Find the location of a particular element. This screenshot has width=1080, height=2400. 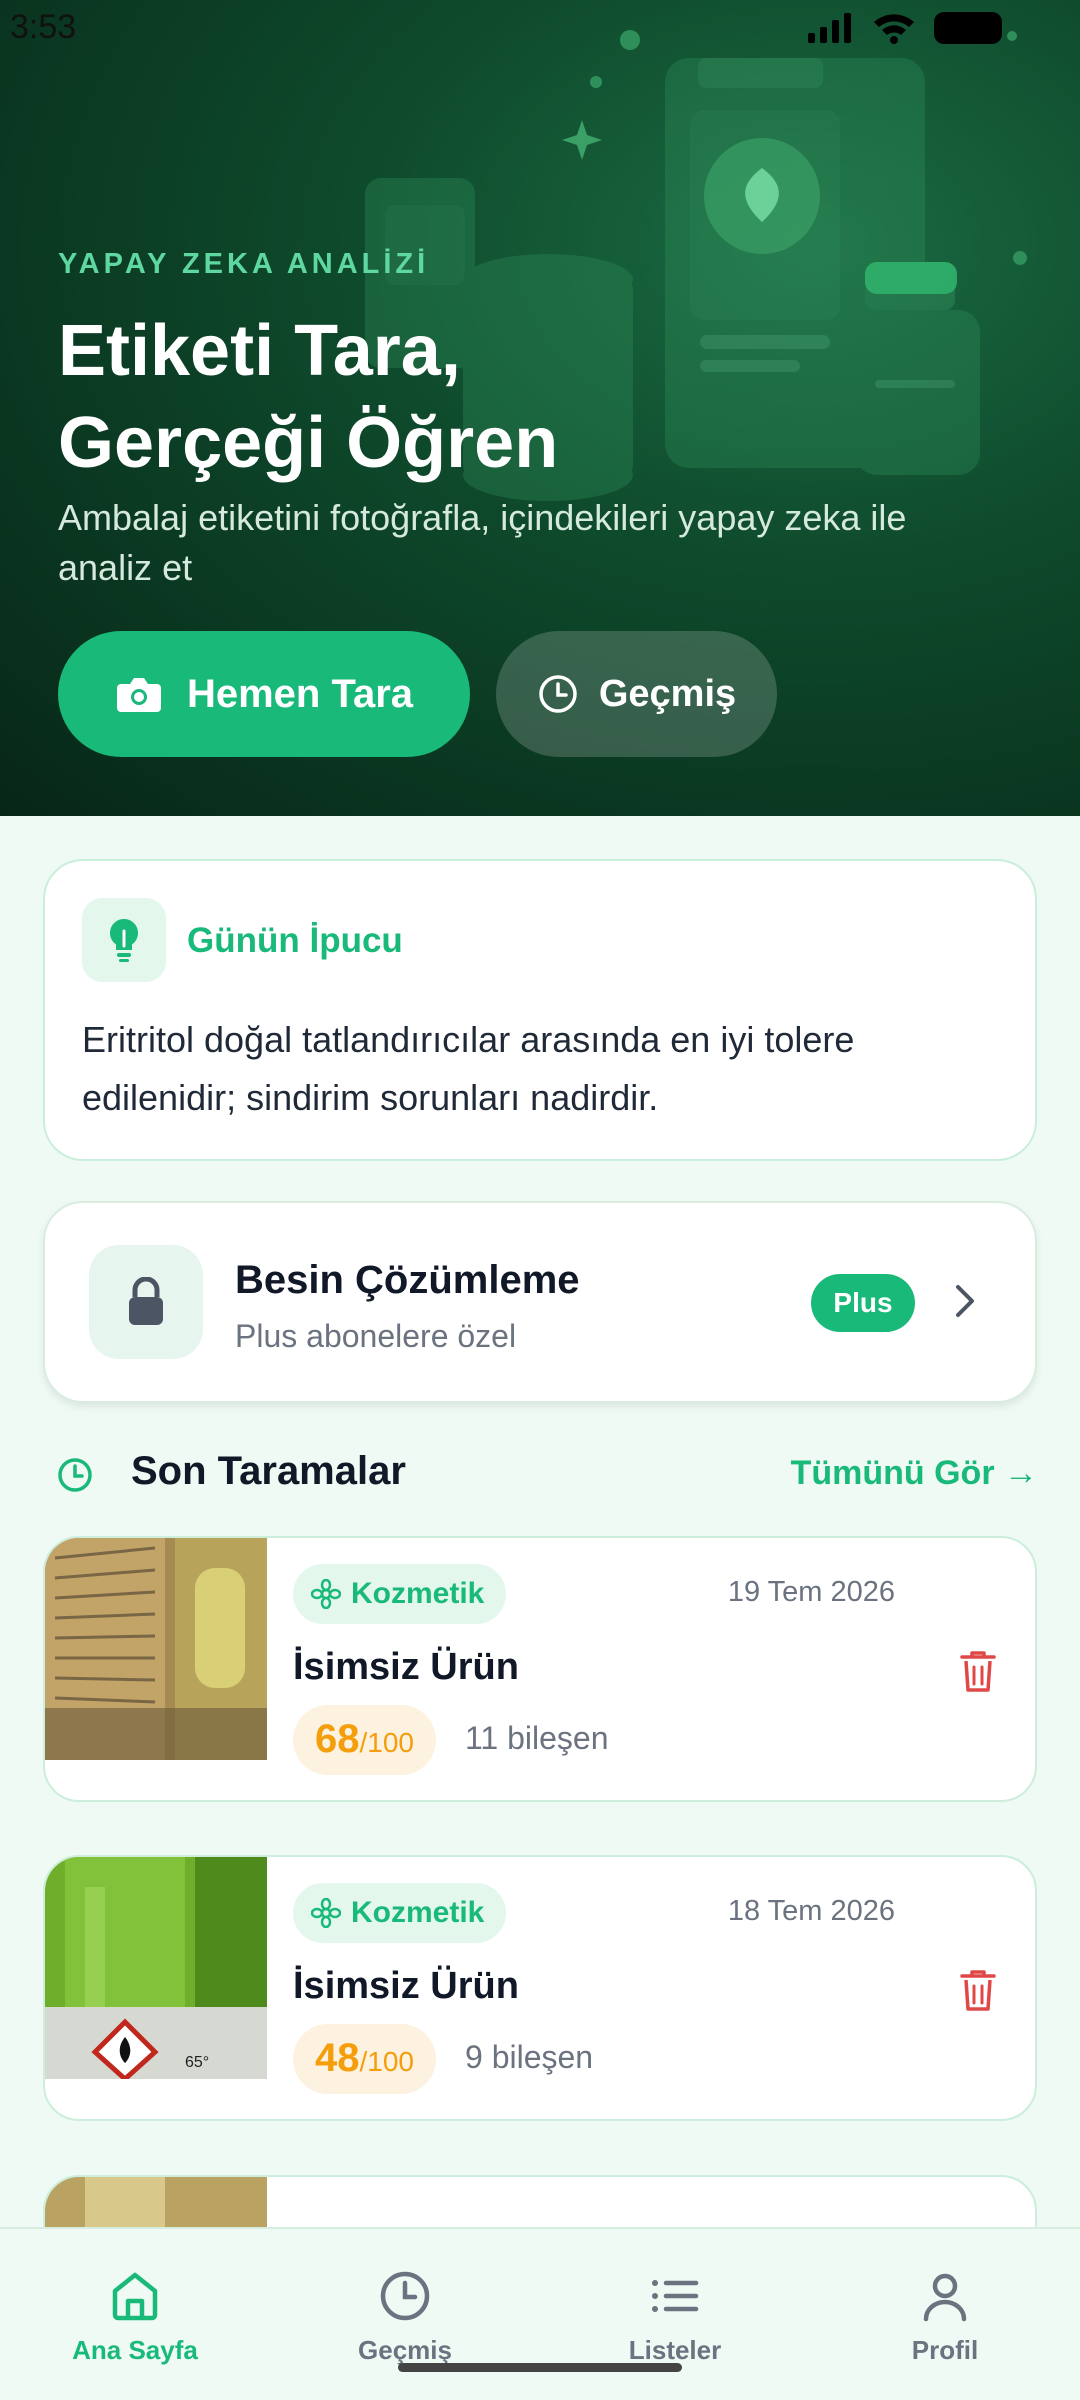

tip-icon-box is located at coordinates (124, 940).